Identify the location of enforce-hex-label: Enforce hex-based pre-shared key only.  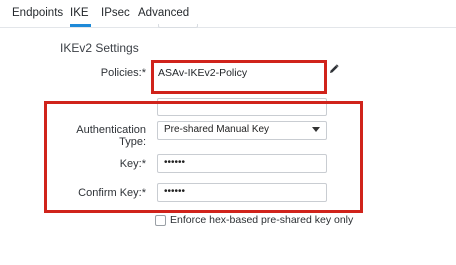
(262, 220).